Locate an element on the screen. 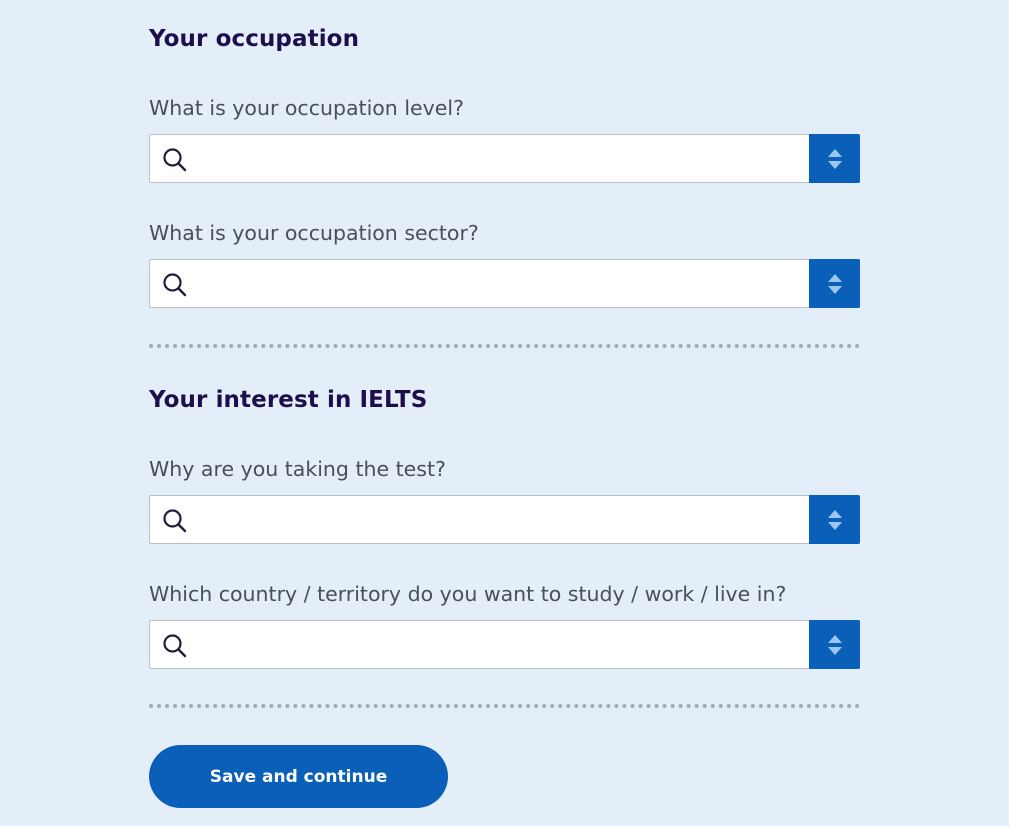 This screenshot has width=1009, height=826. occupation-sector-toggle is located at coordinates (834, 283).